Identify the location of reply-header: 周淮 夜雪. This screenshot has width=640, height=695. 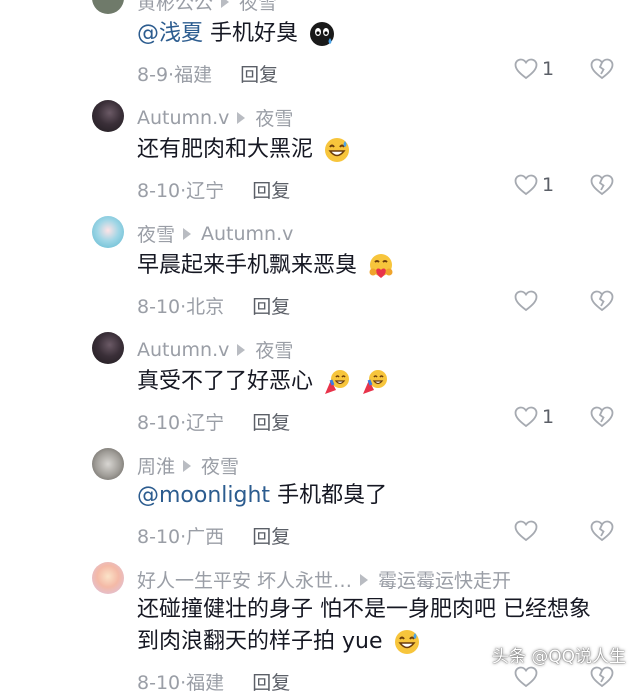
(188, 465).